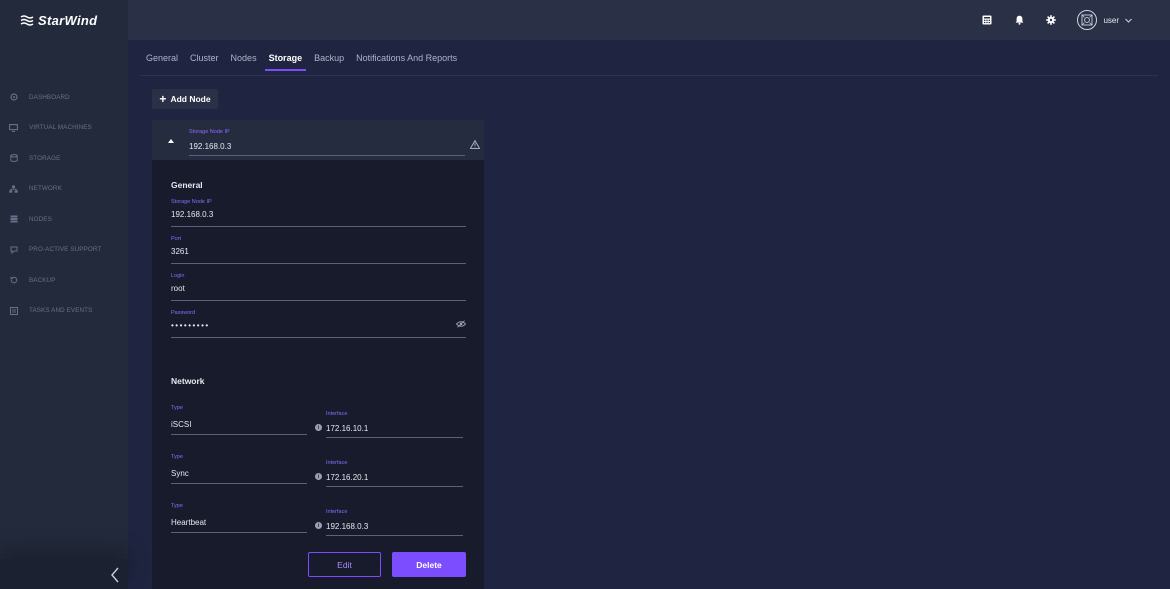 Image resolution: width=1170 pixels, height=589 pixels. I want to click on field-value: 172.16.10.1, so click(347, 428).